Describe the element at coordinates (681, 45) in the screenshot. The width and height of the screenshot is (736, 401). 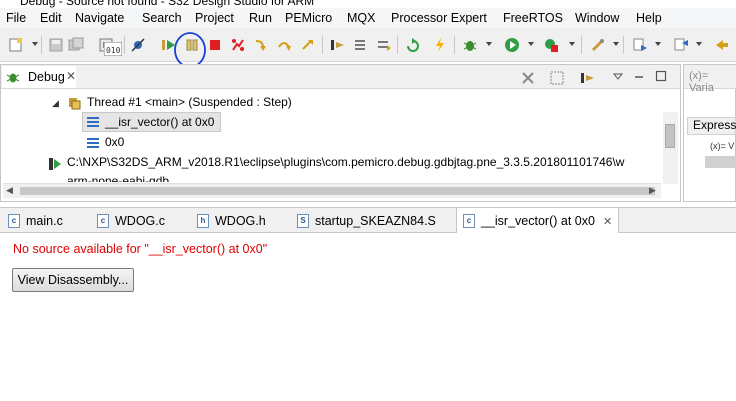
I see `prev-annotation-icon` at that location.